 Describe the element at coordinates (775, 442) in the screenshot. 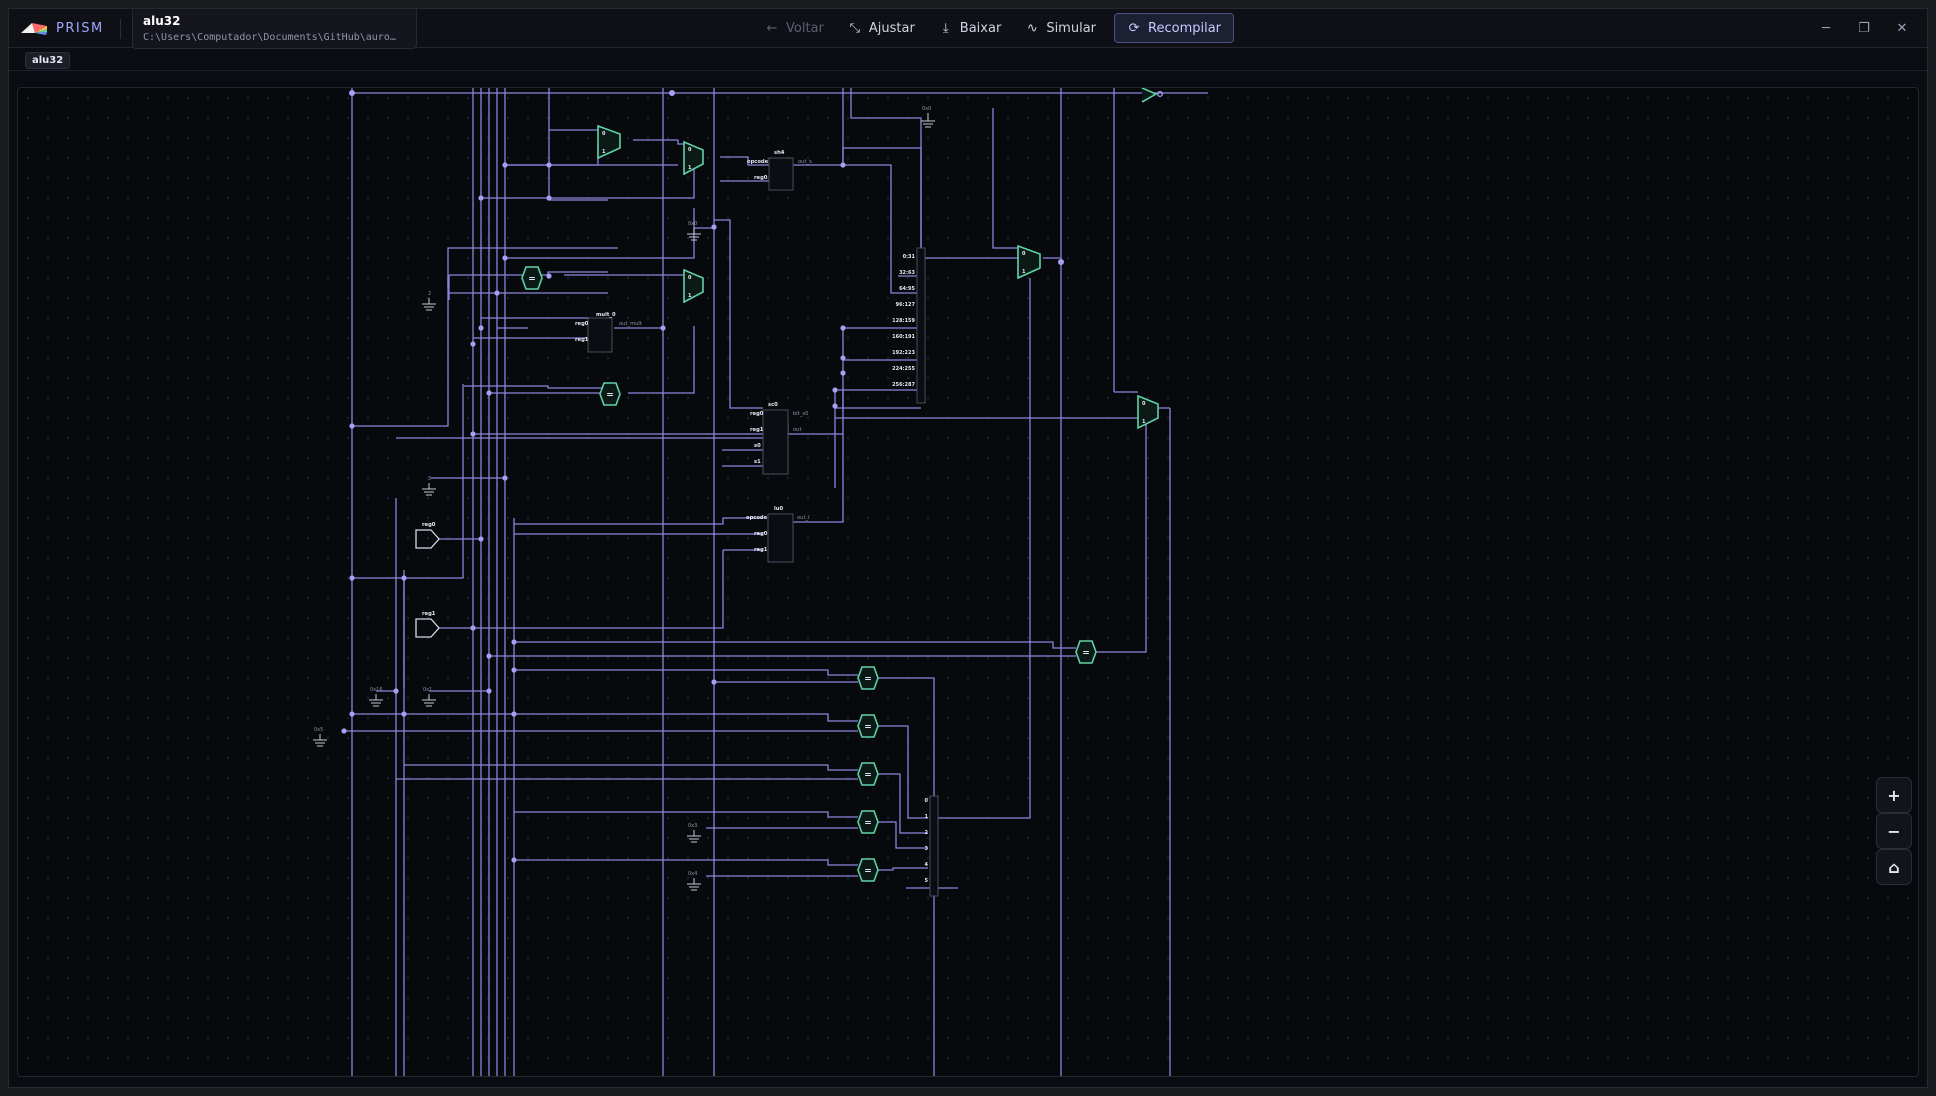

I see `sc0-box` at that location.